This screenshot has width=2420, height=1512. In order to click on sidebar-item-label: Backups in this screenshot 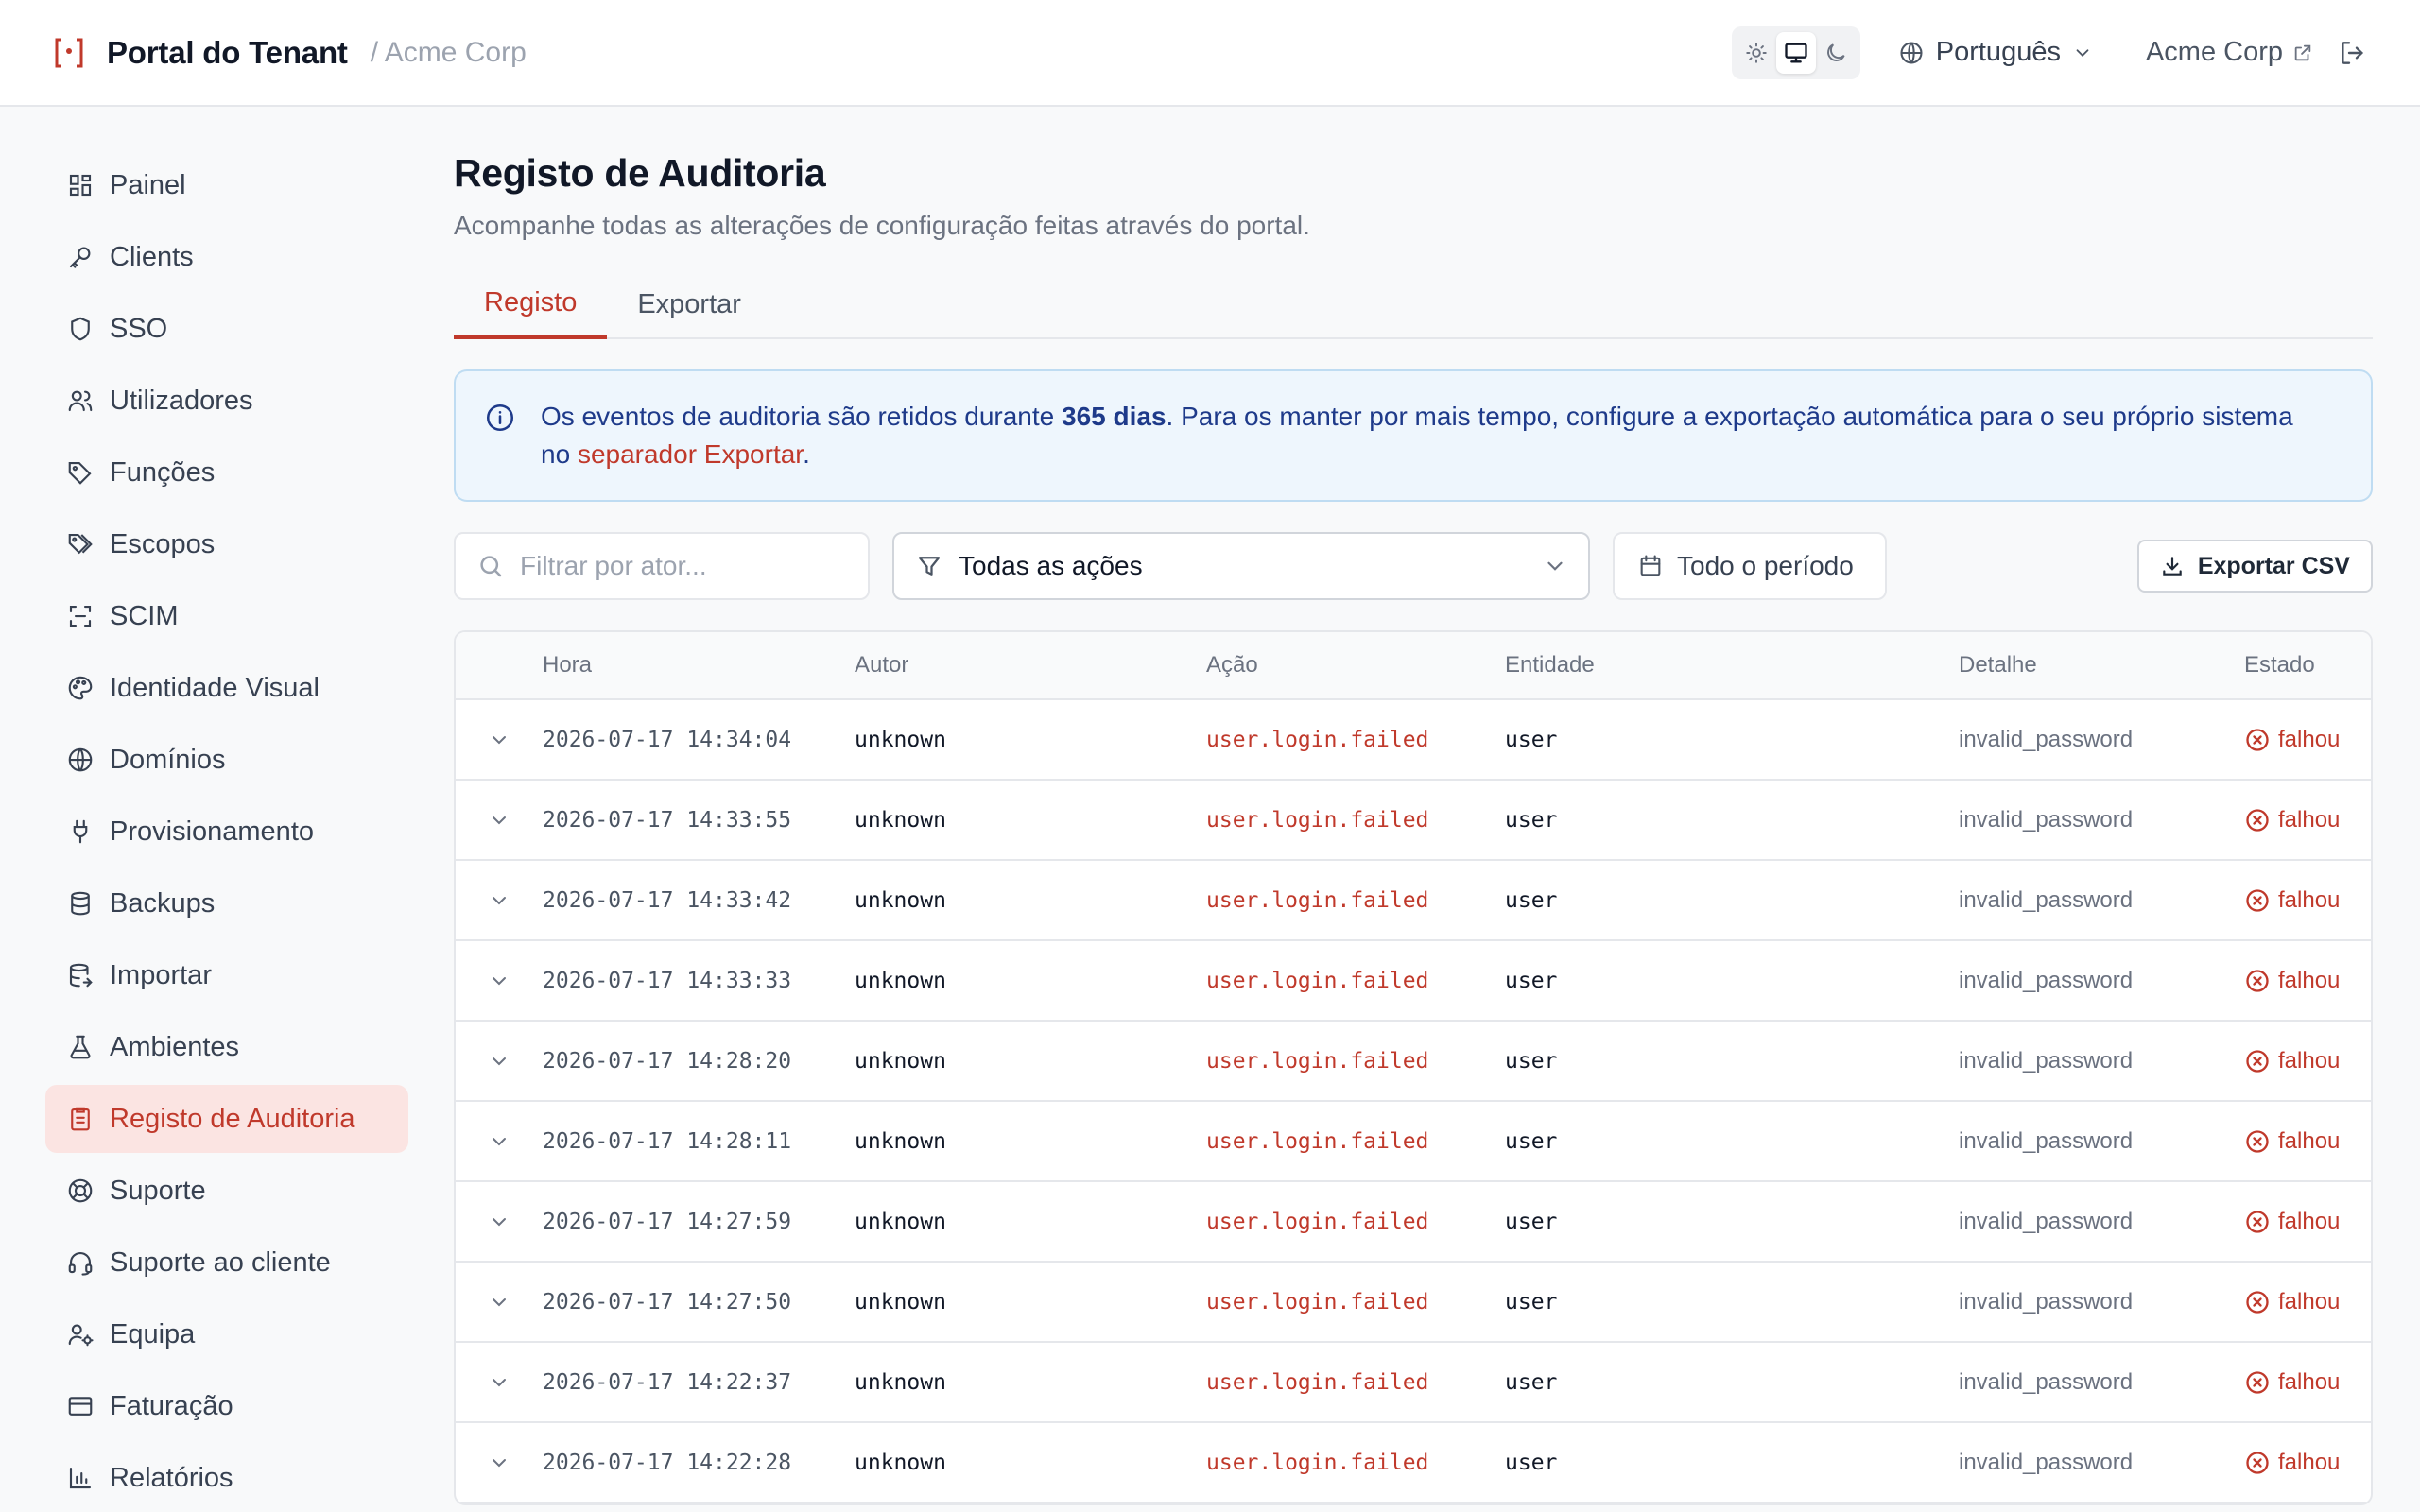, I will do `click(163, 903)`.